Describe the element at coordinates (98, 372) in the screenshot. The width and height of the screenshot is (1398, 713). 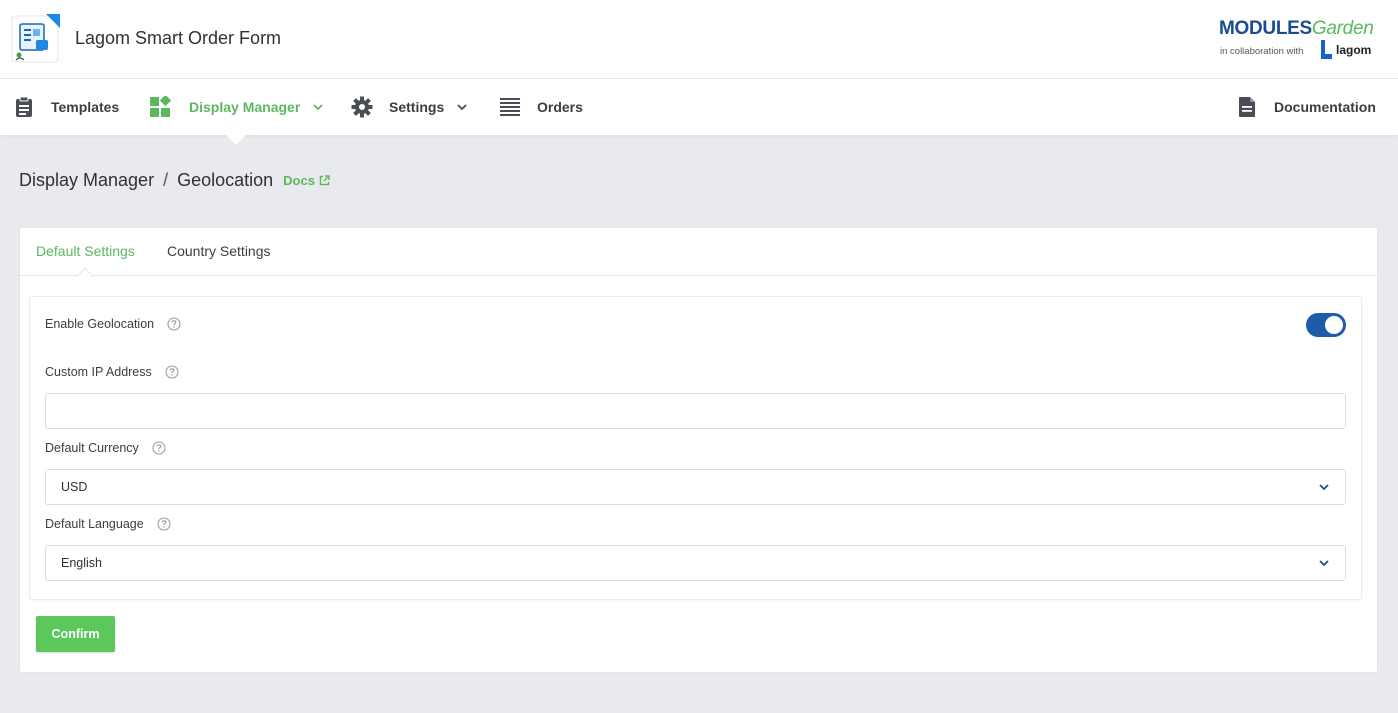
I see `custom-ip-text: Custom IP Address` at that location.